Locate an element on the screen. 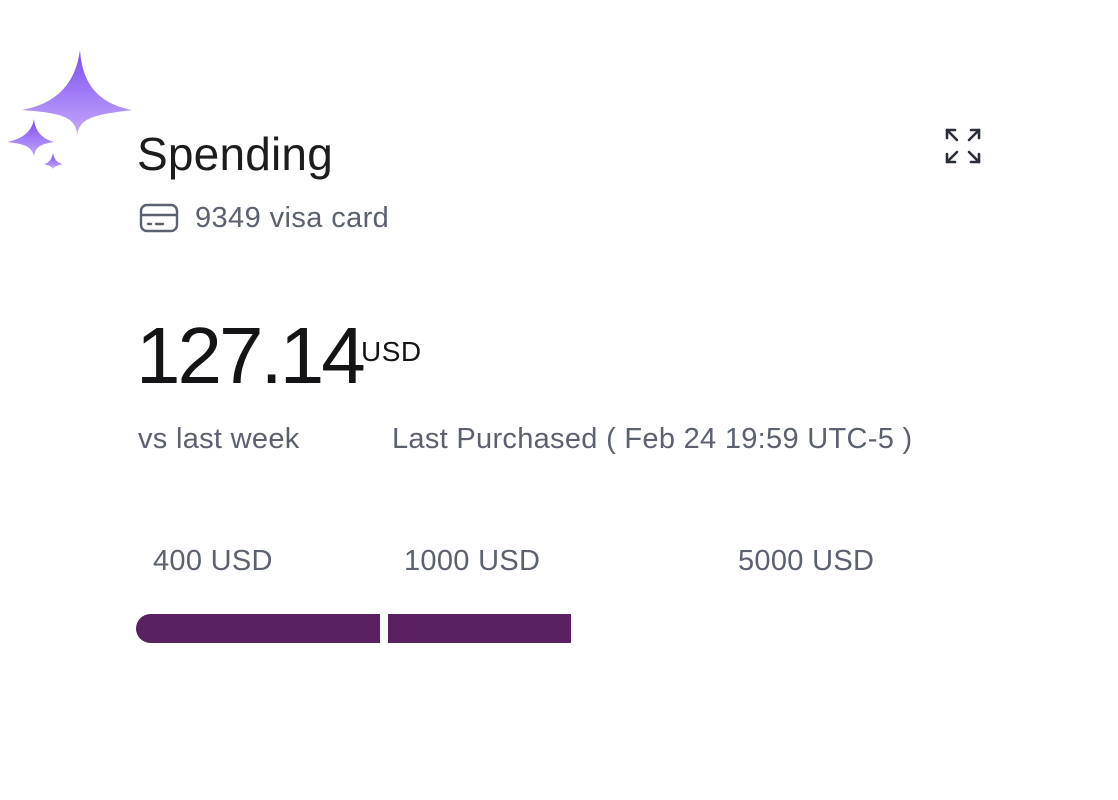 This screenshot has height=800, width=1118. sparkle-icon is located at coordinates (69, 109).